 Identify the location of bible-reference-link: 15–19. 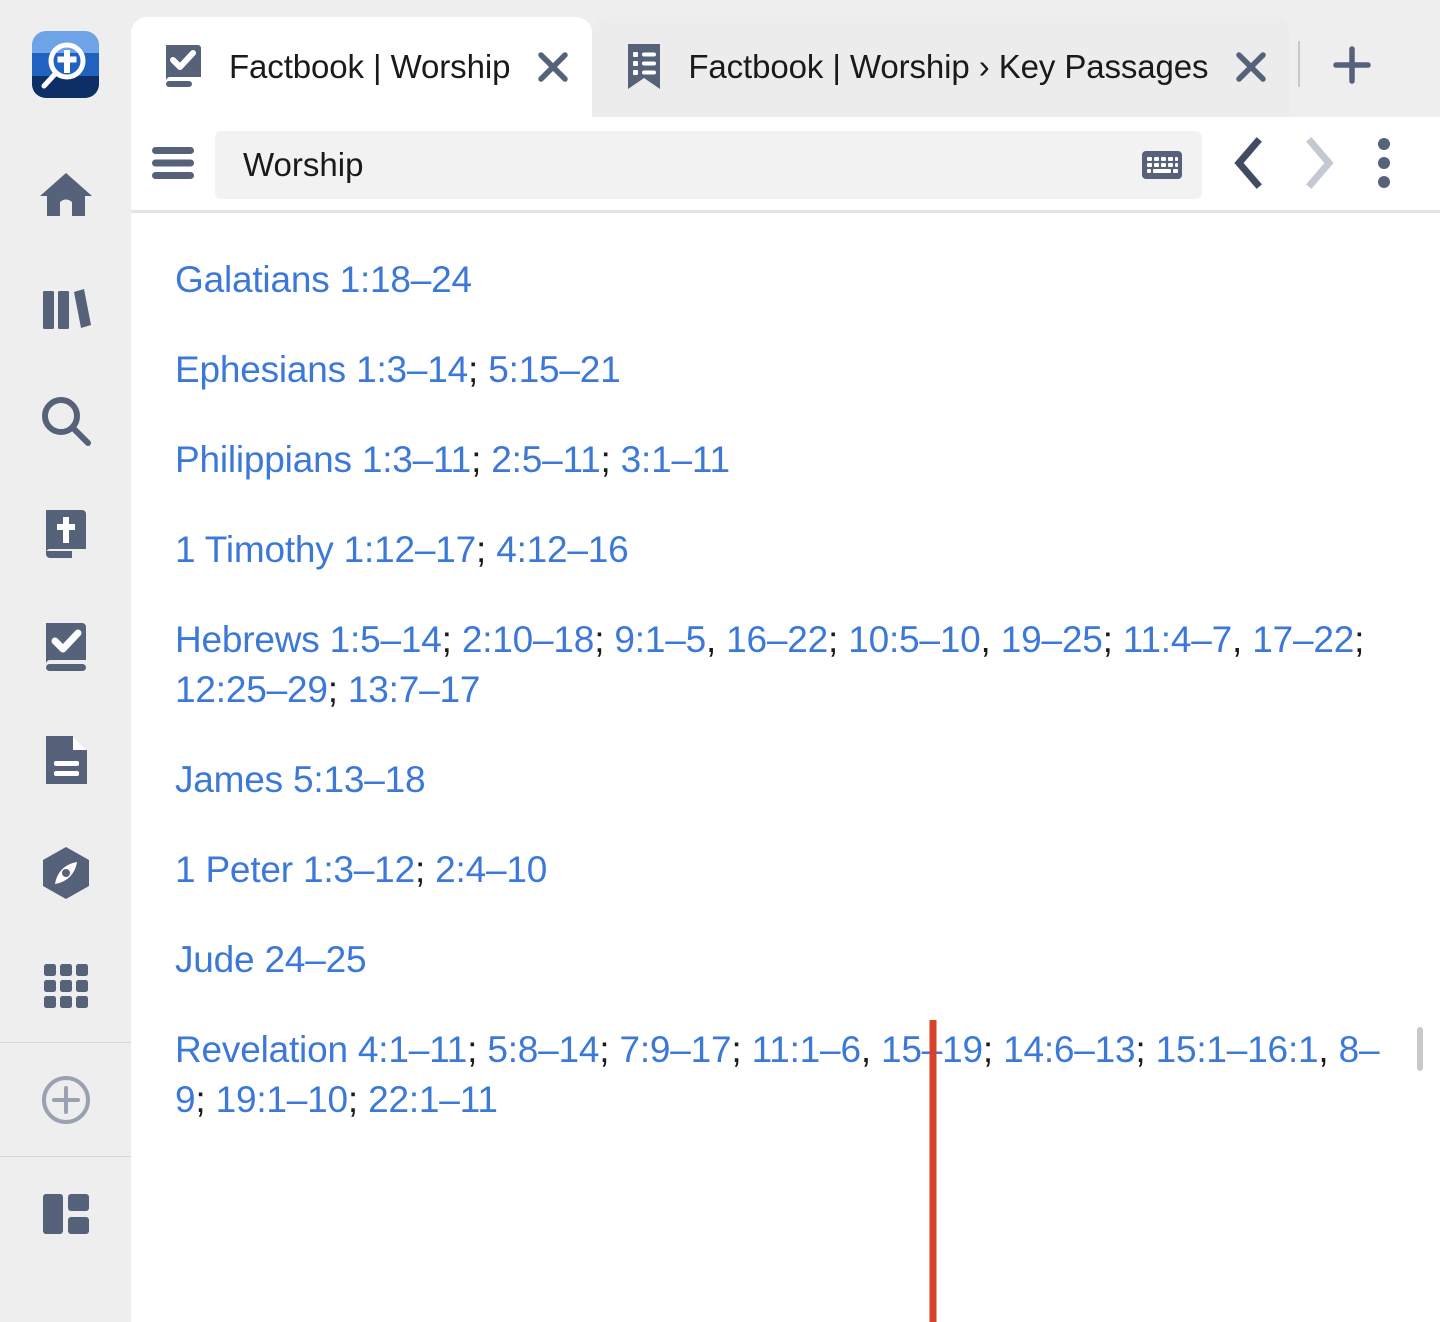
(932, 1049).